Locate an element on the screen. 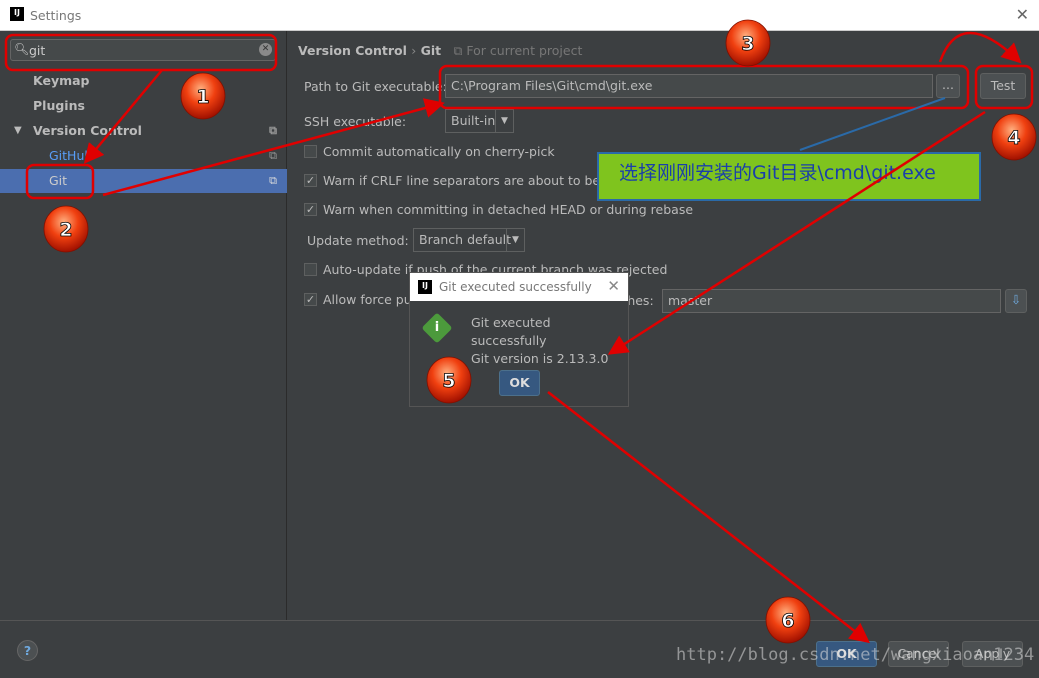 The width and height of the screenshot is (1039, 678). force-push-checkbox: ✓ Allow force push is located at coordinates (365, 300).